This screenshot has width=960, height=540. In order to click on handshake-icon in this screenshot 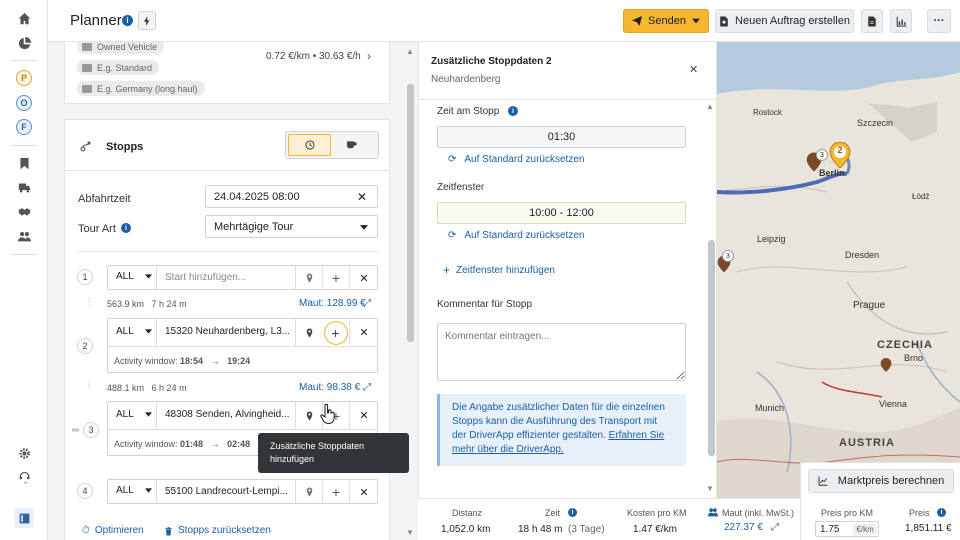, I will do `click(24, 211)`.